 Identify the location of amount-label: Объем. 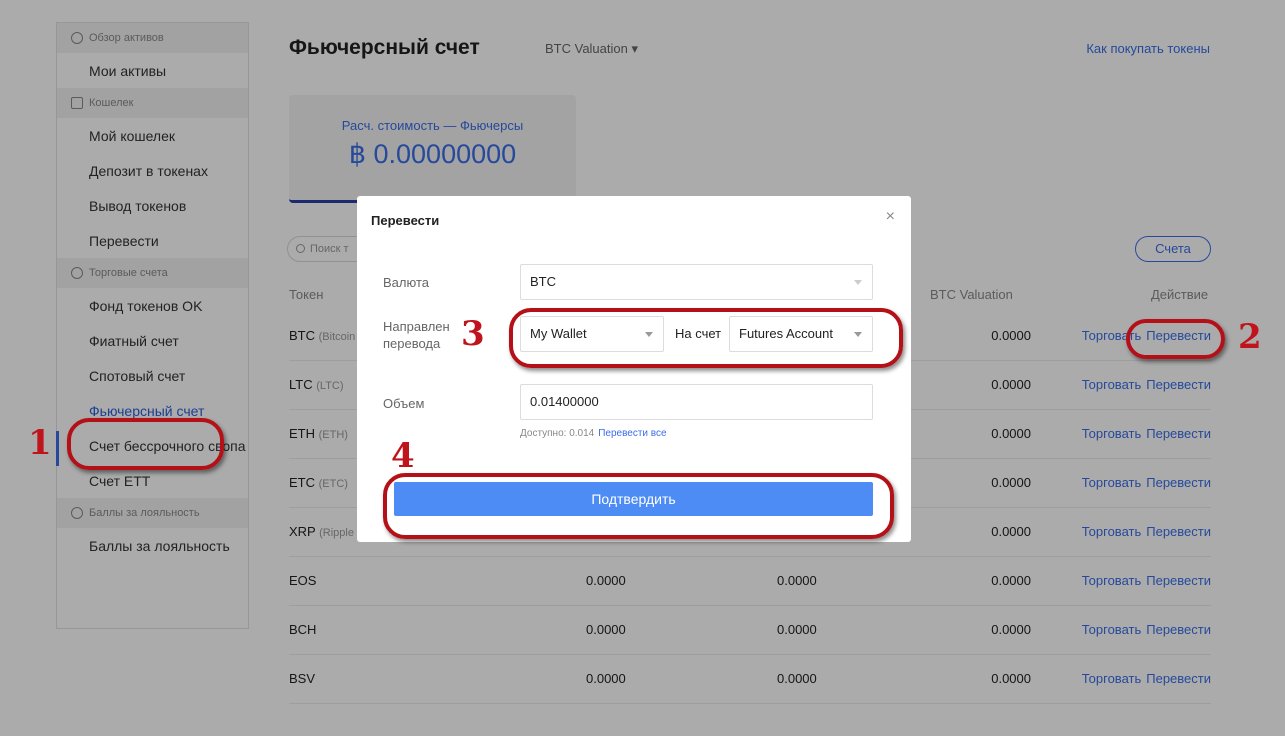
(404, 403).